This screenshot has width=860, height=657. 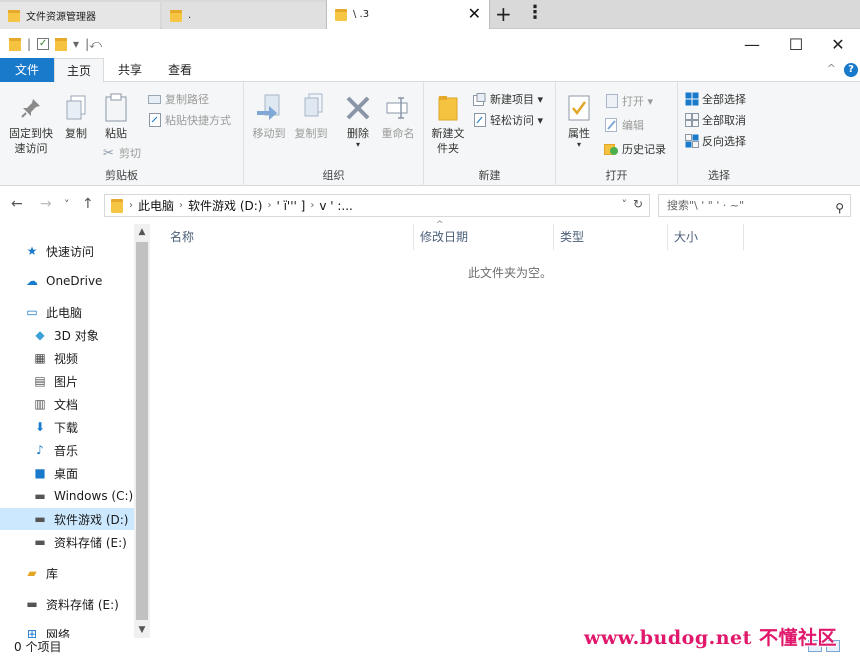 I want to click on paste-shortcut-button: 粘贴快捷方式, so click(x=189, y=120).